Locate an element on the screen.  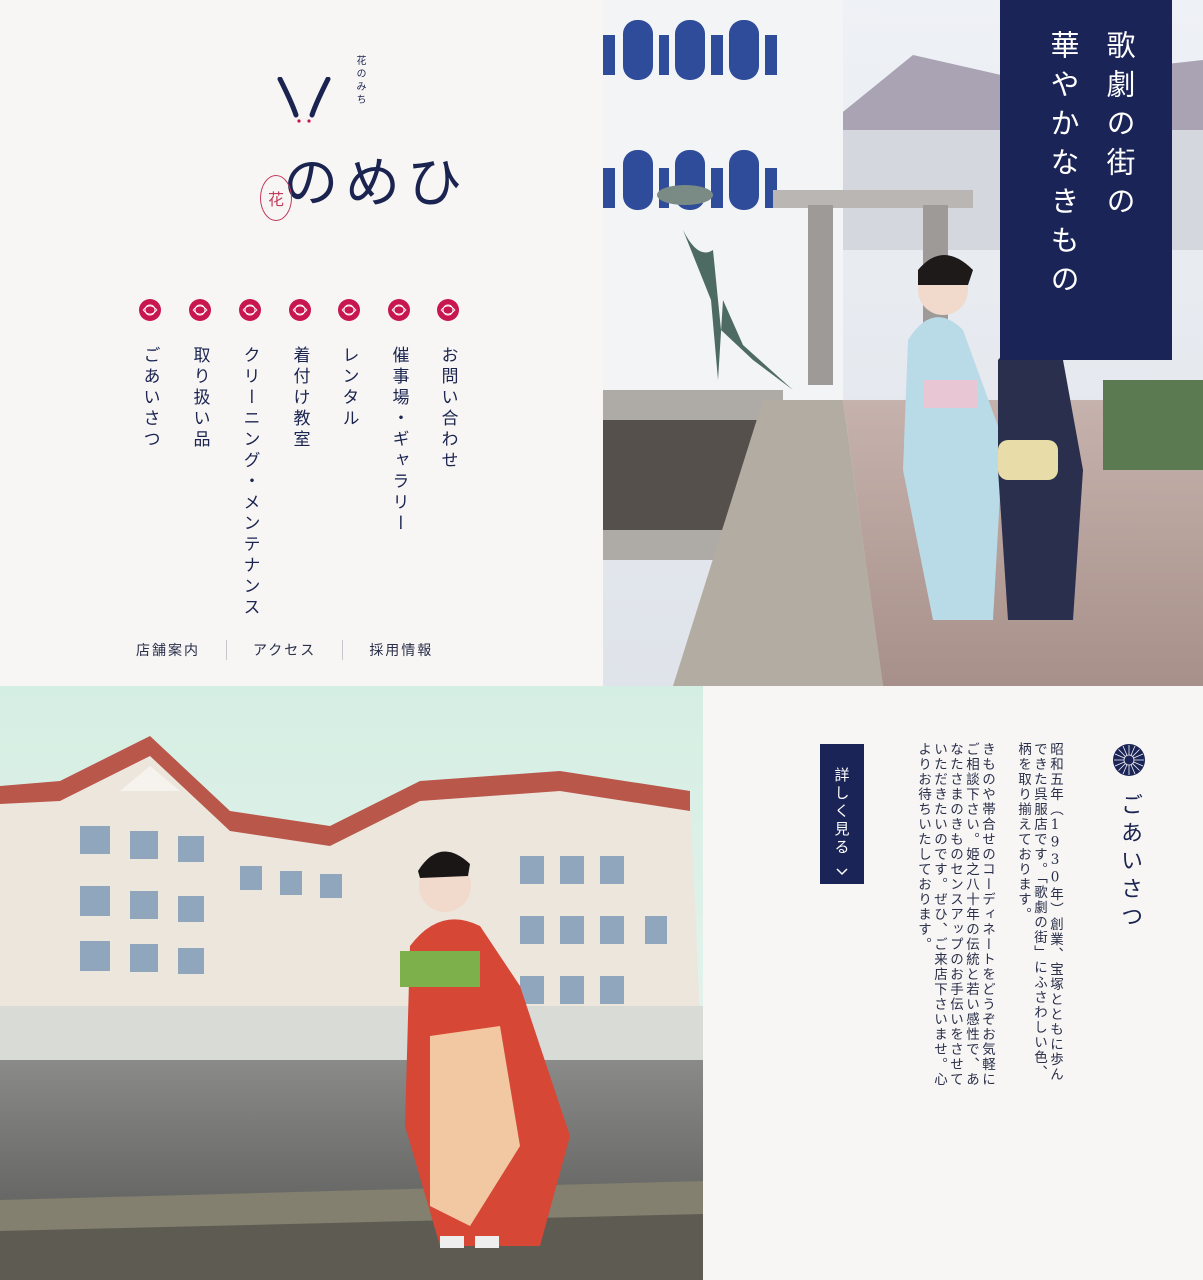
chrysanthemum-icon is located at coordinates (1129, 760).